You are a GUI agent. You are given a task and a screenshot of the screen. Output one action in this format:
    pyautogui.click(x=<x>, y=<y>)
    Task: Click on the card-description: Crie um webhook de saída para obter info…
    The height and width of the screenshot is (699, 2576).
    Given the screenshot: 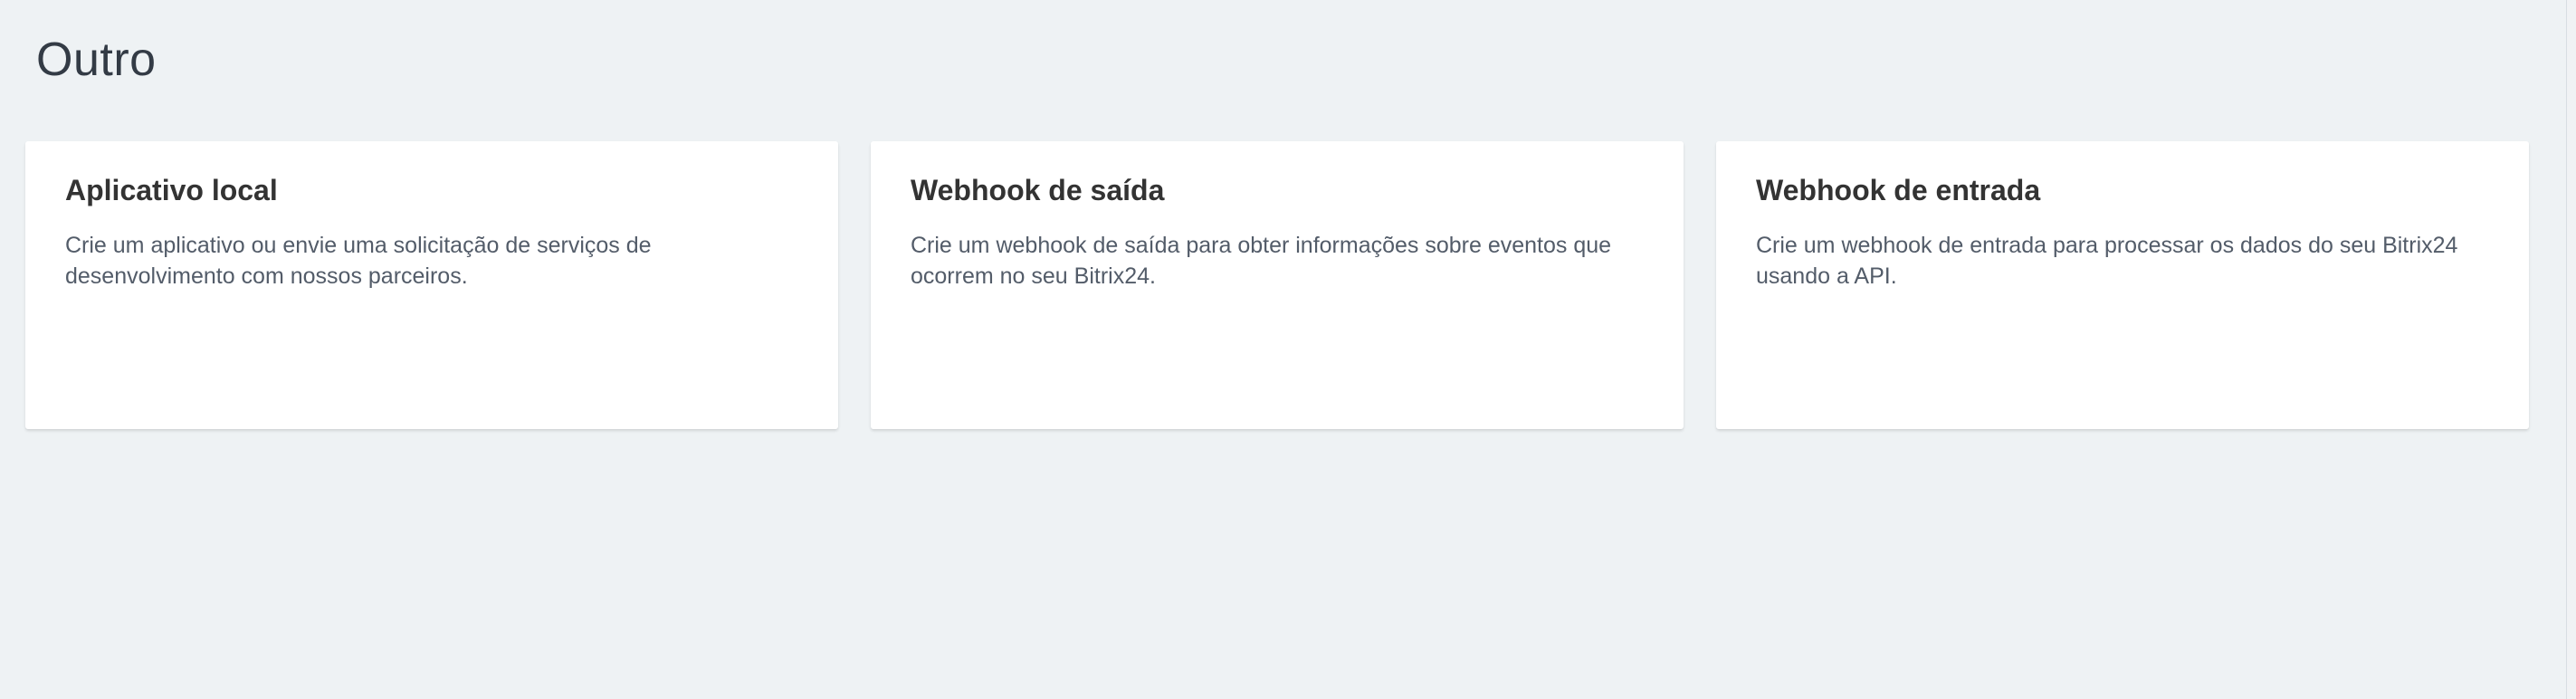 What is the action you would take?
    pyautogui.click(x=1261, y=261)
    